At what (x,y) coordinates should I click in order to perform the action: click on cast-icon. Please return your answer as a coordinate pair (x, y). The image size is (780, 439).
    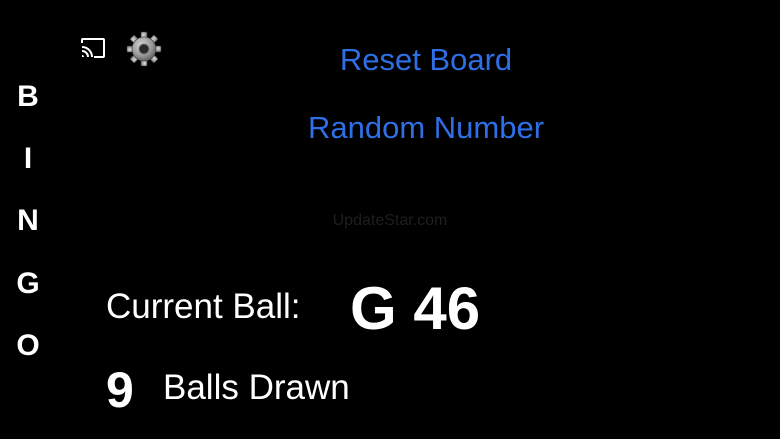
    Looking at the image, I should click on (93, 48).